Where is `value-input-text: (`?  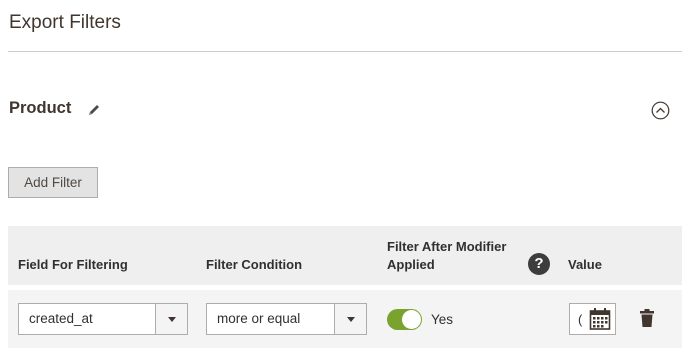
value-input-text: ( is located at coordinates (580, 319).